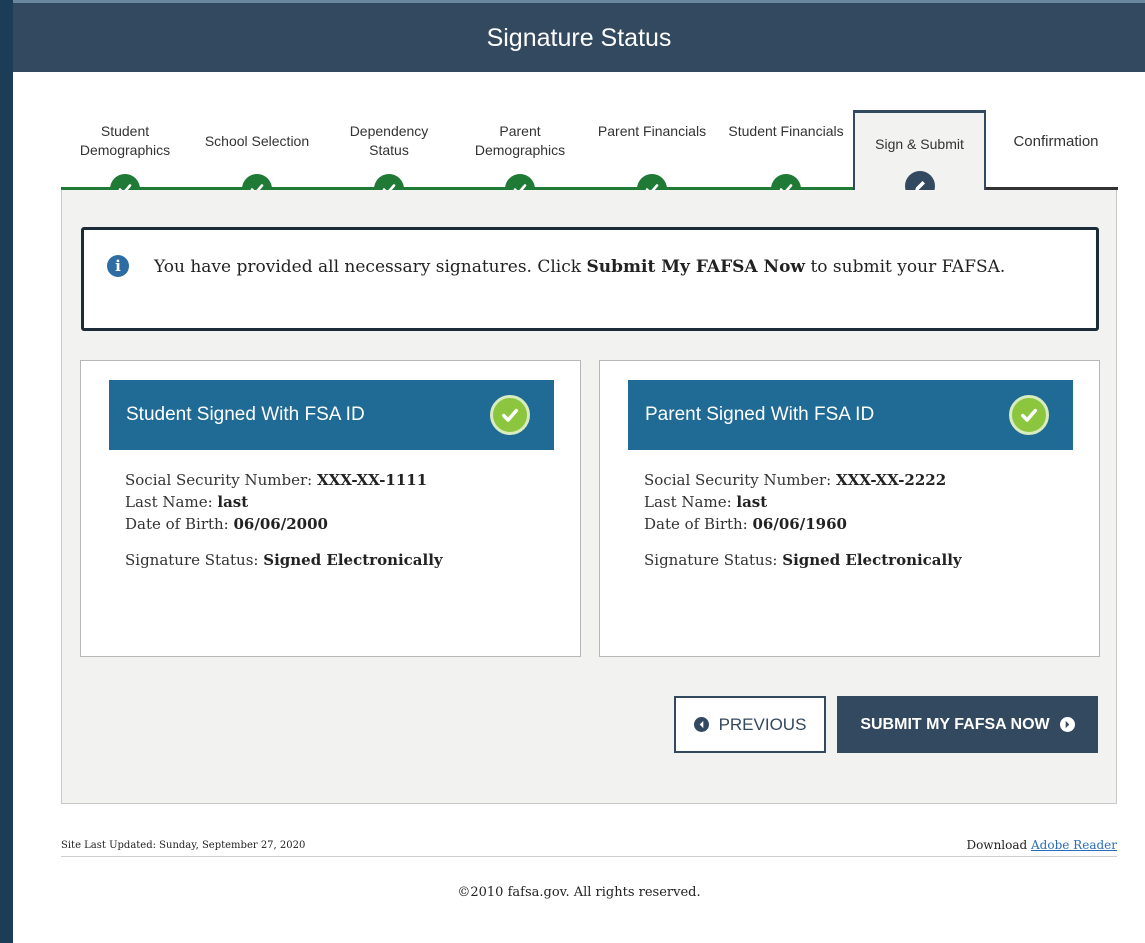  What do you see at coordinates (999, 845) in the screenshot?
I see `download-text: Download` at bounding box center [999, 845].